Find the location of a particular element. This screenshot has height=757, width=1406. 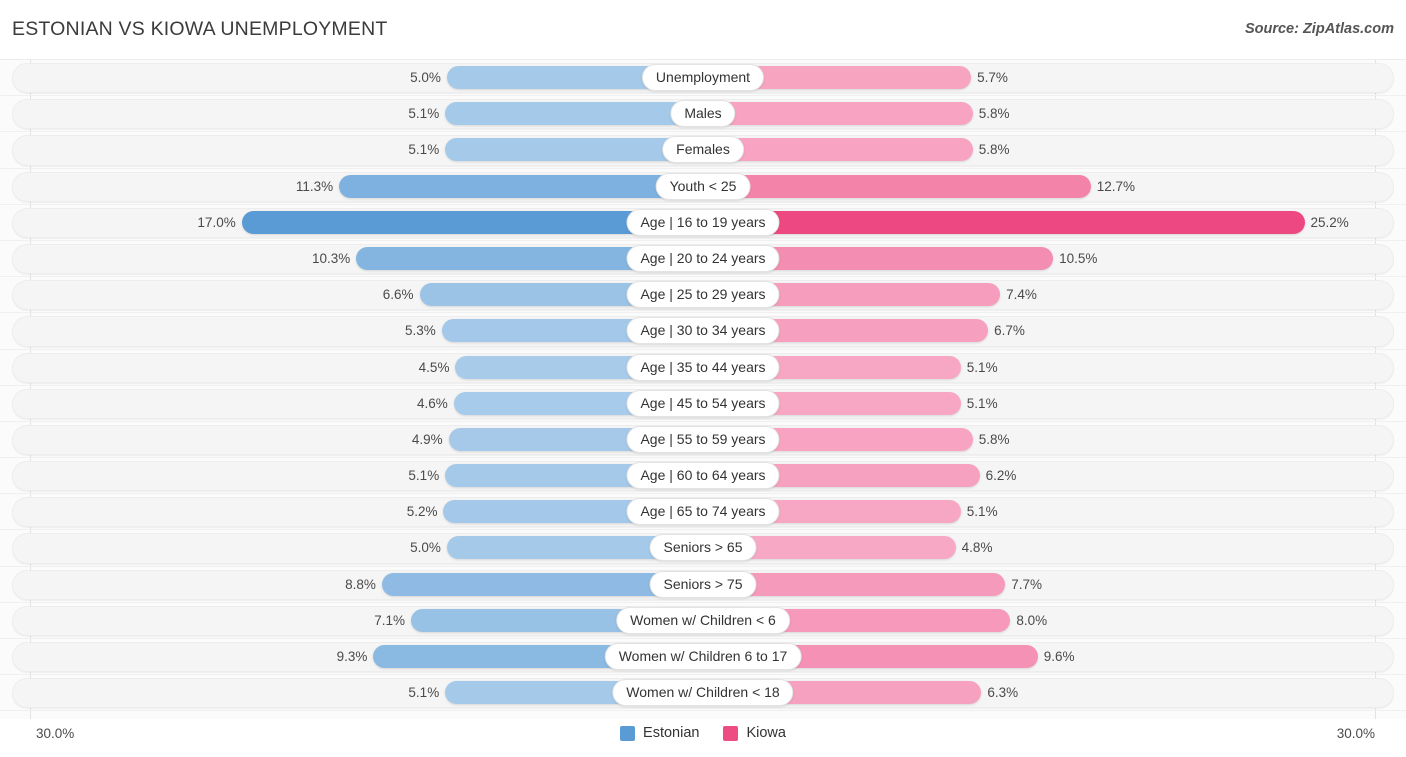

category-label-pill: Males is located at coordinates (703, 114).